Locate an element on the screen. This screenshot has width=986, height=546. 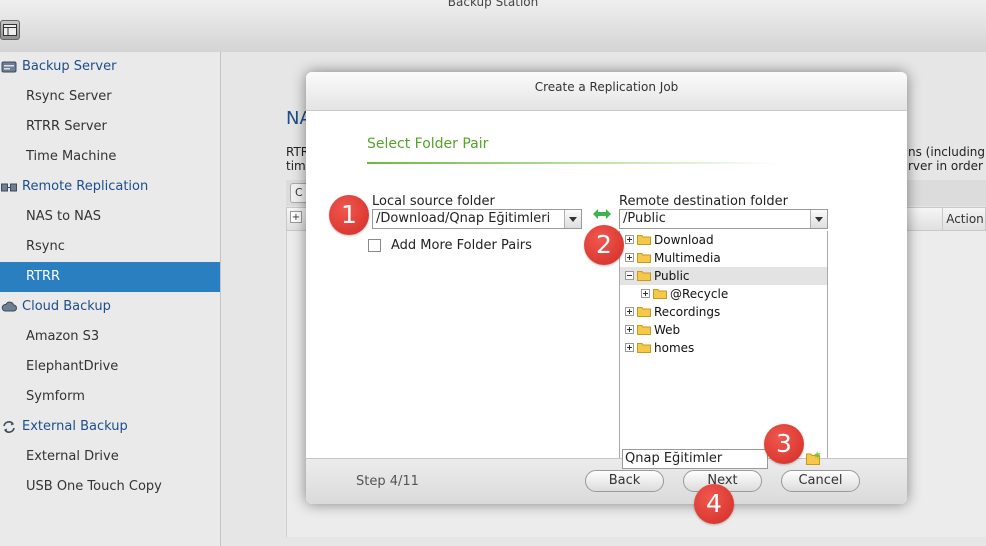
add-more-folder-pairs-label: Add More Folder Pairs is located at coordinates (461, 245).